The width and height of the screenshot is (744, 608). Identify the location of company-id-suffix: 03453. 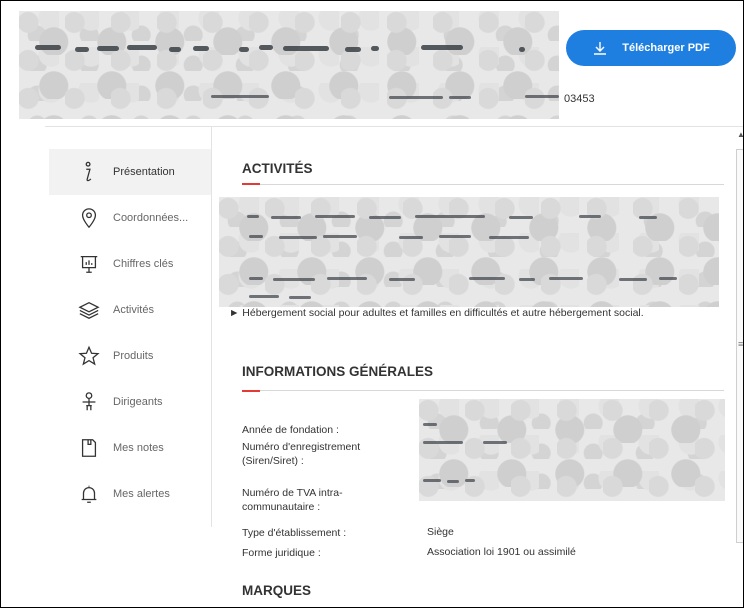
(579, 99).